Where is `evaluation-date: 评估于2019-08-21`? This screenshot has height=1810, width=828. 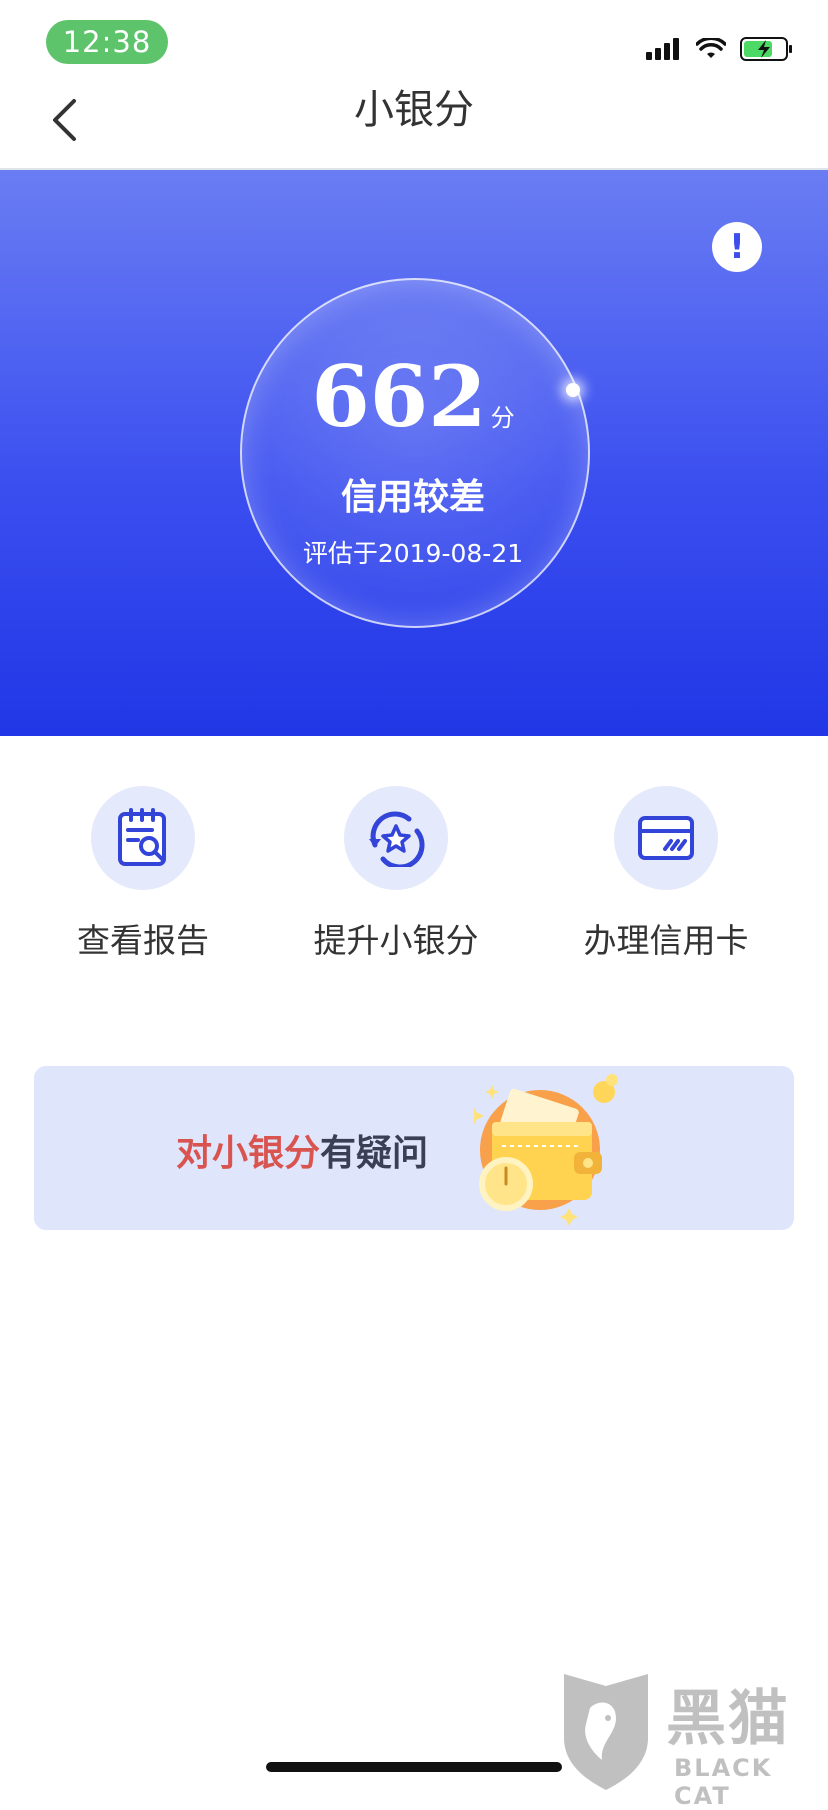 evaluation-date: 评估于2019-08-21 is located at coordinates (413, 553).